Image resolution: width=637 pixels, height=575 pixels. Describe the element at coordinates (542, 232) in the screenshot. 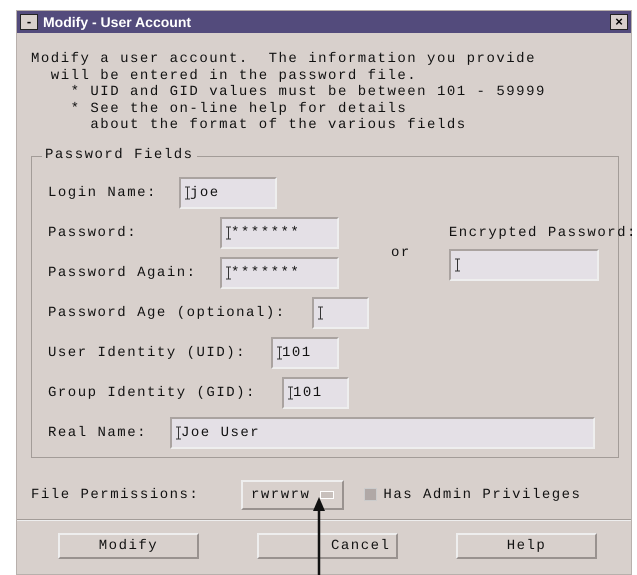

I see `field-label: Encrypted Password:` at that location.